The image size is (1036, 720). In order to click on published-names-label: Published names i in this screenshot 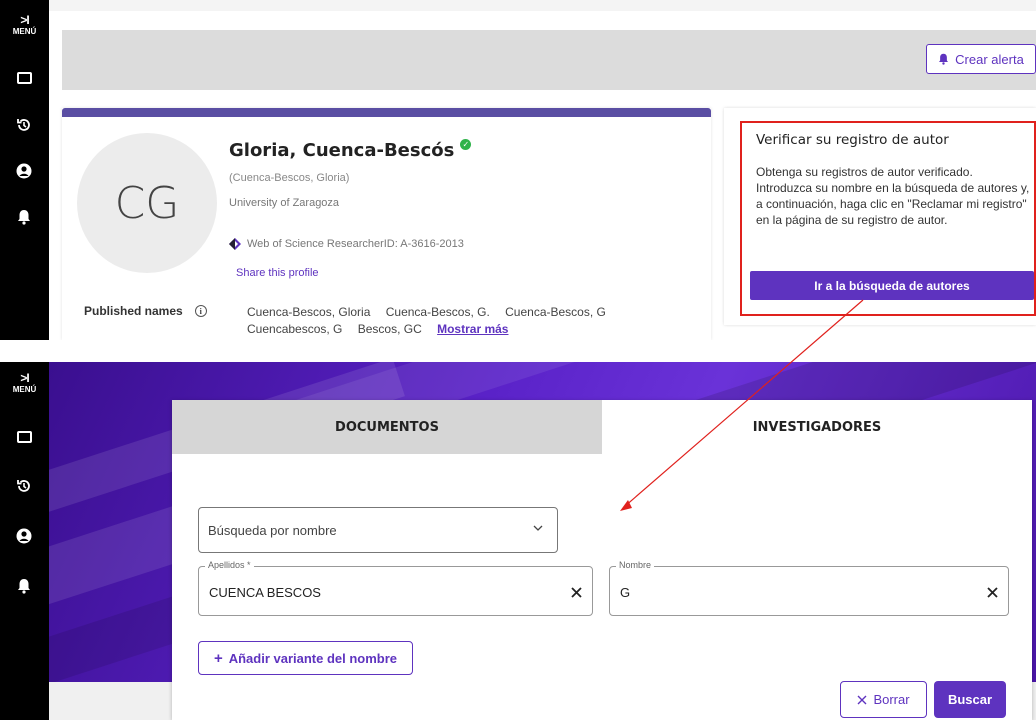, I will do `click(145, 311)`.